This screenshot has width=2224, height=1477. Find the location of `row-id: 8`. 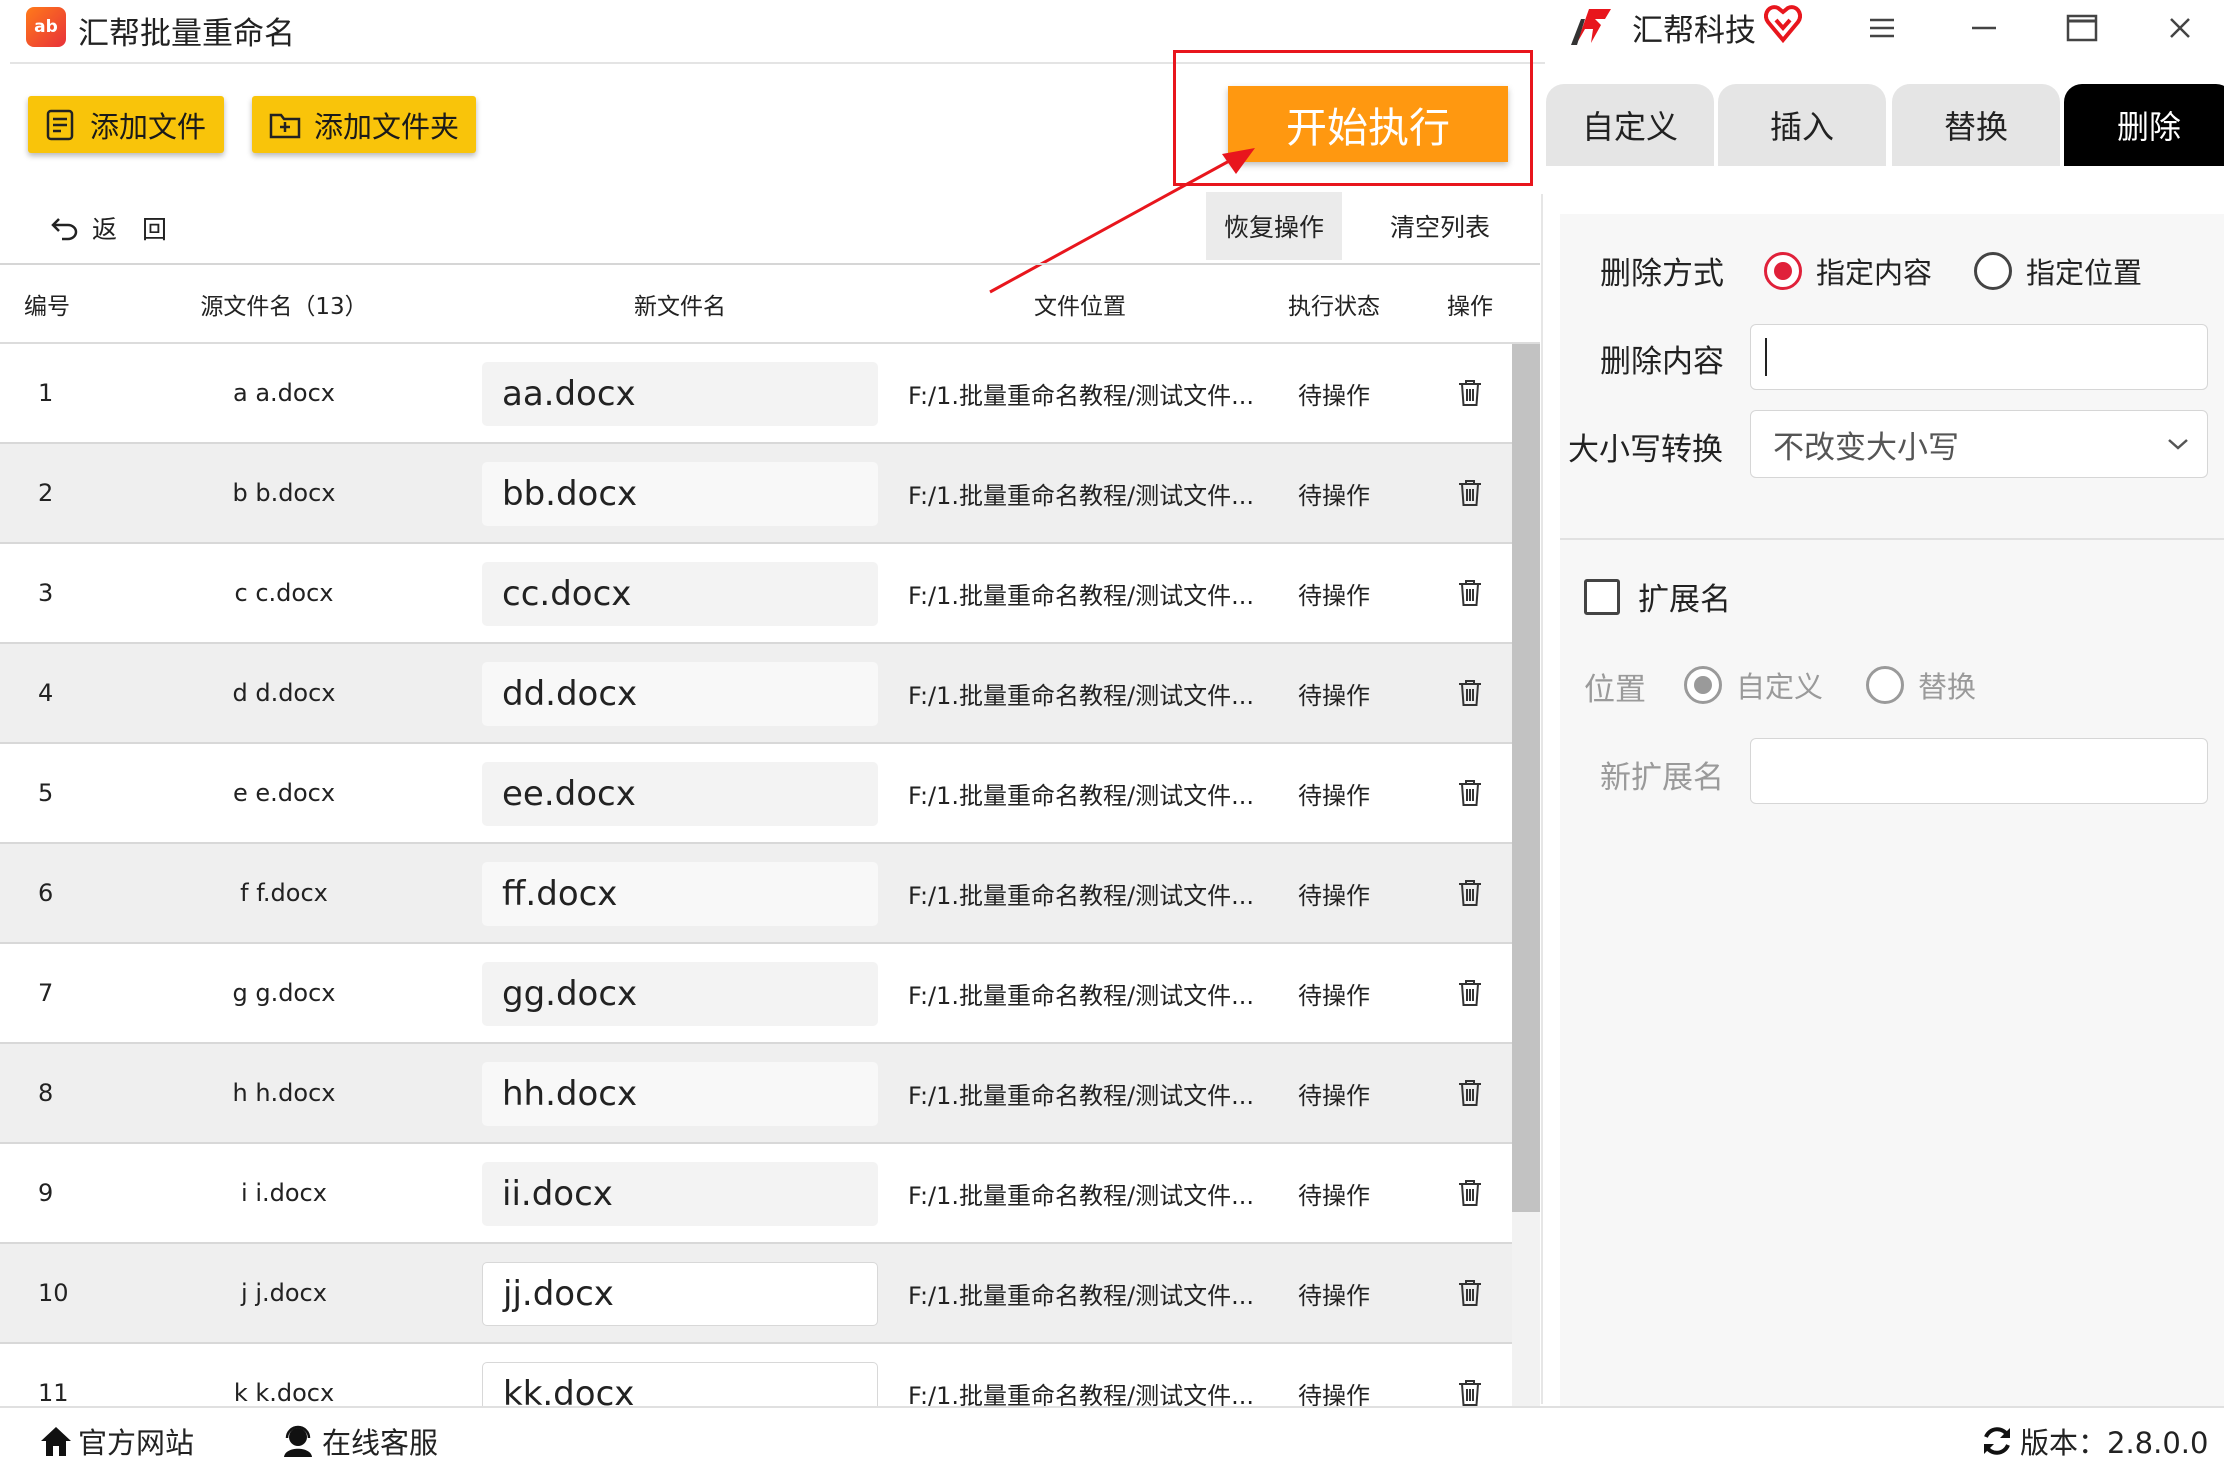

row-id: 8 is located at coordinates (46, 1093).